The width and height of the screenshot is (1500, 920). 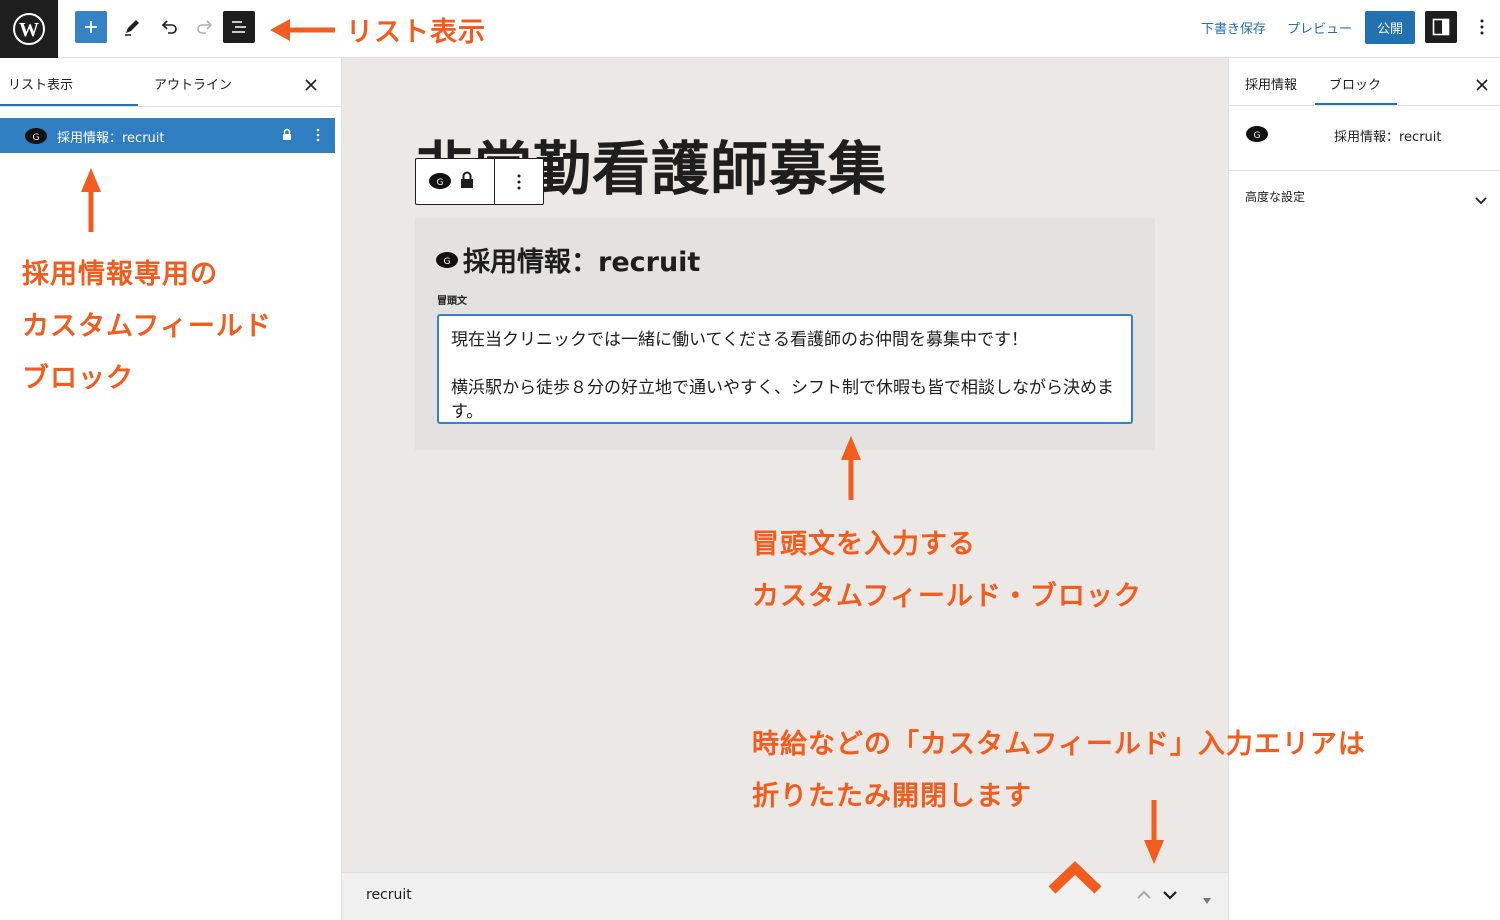 What do you see at coordinates (947, 596) in the screenshot?
I see `annotation-center-2: カスタムフィールド・ブロック` at bounding box center [947, 596].